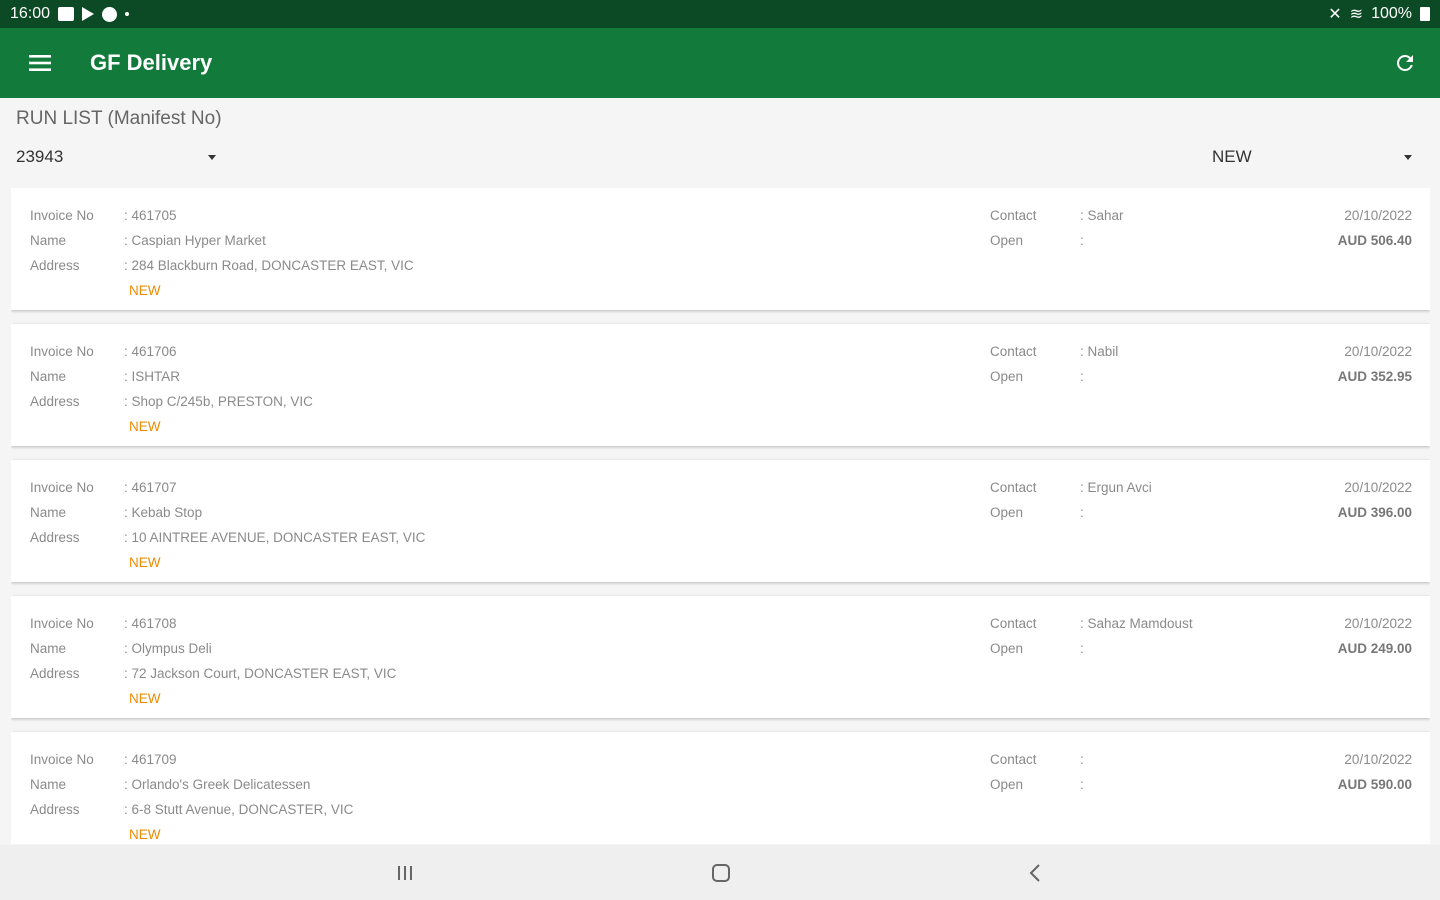 The width and height of the screenshot is (1440, 900). I want to click on wifi-icon: ≋, so click(1356, 14).